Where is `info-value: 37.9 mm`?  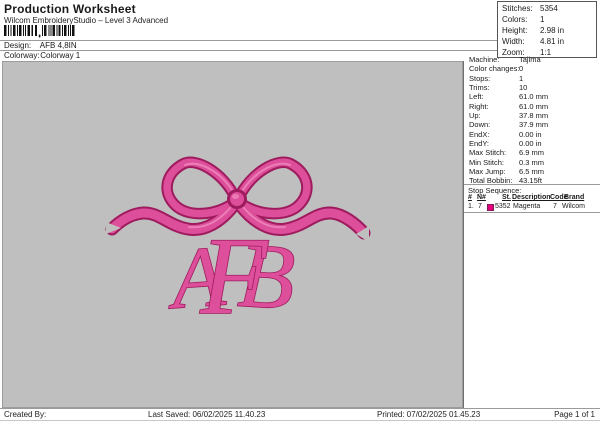 info-value: 37.9 mm is located at coordinates (534, 125).